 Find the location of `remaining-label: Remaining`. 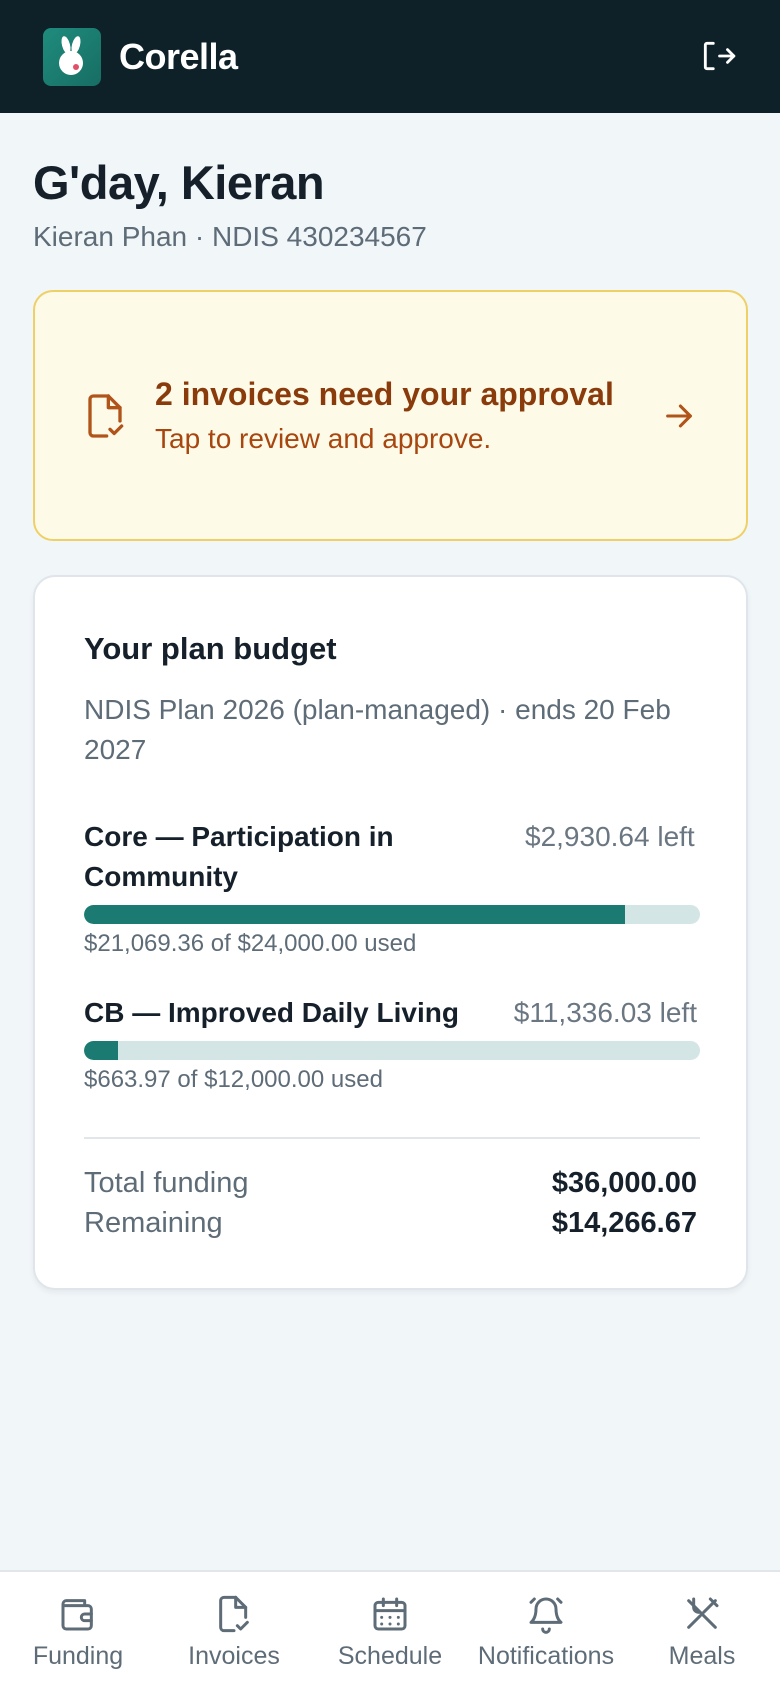

remaining-label: Remaining is located at coordinates (153, 1223).